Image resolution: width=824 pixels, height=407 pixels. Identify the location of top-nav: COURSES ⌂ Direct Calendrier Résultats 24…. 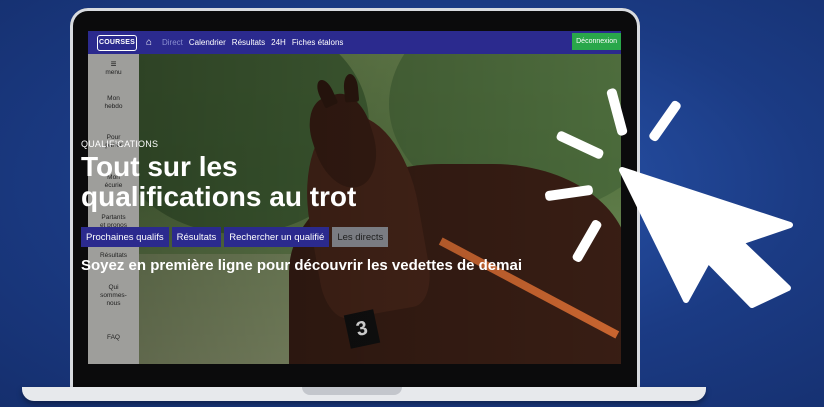
(354, 42).